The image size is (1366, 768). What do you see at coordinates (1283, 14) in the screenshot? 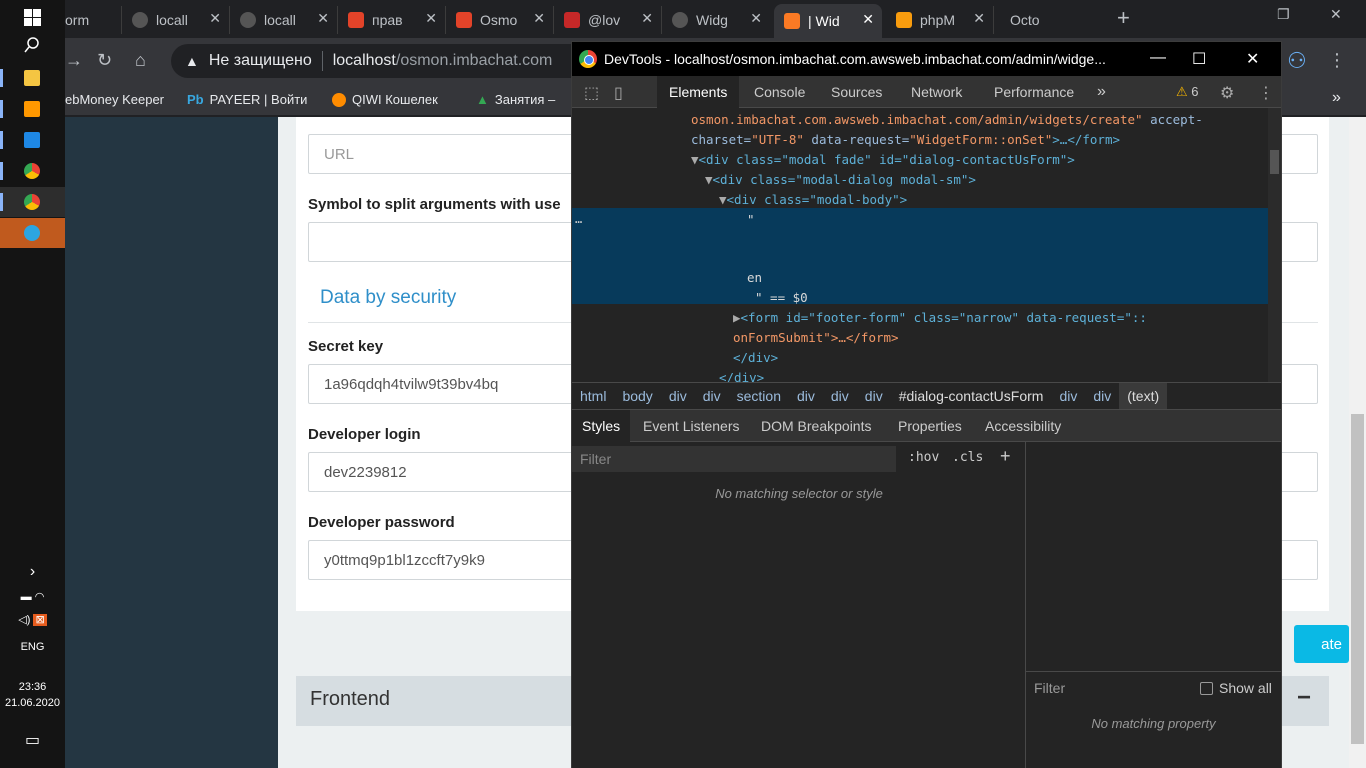
I see `restore-icon: ❐` at bounding box center [1283, 14].